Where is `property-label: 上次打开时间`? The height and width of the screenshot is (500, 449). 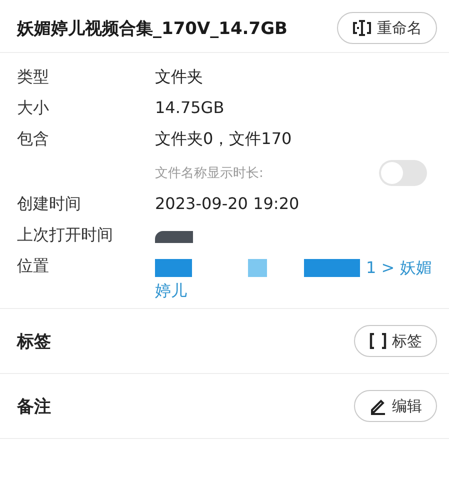 property-label: 上次打开时间 is located at coordinates (65, 235).